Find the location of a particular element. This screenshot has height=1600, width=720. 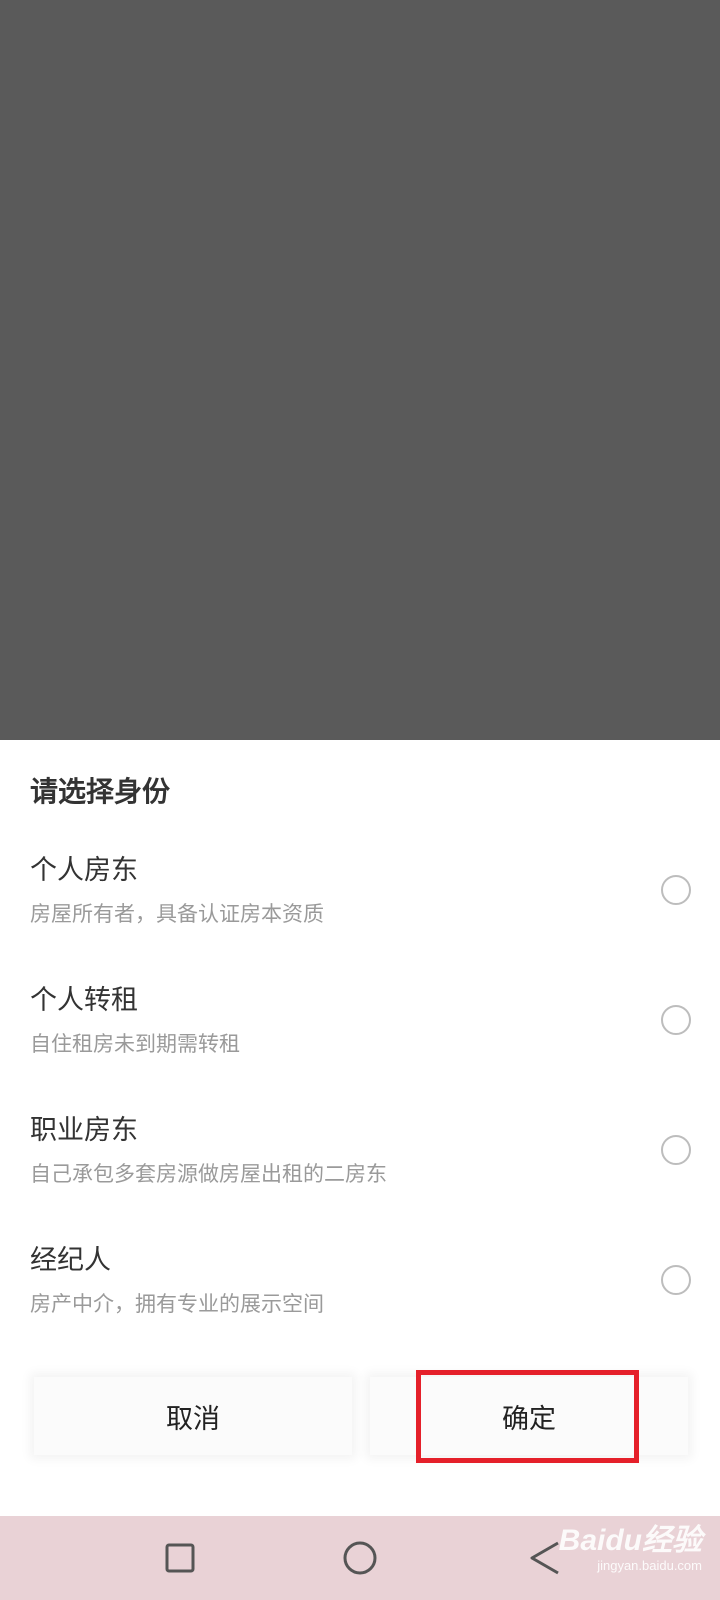

option-personal-sublet: 个人转租 自住租房未到期需转租 is located at coordinates (360, 1043).